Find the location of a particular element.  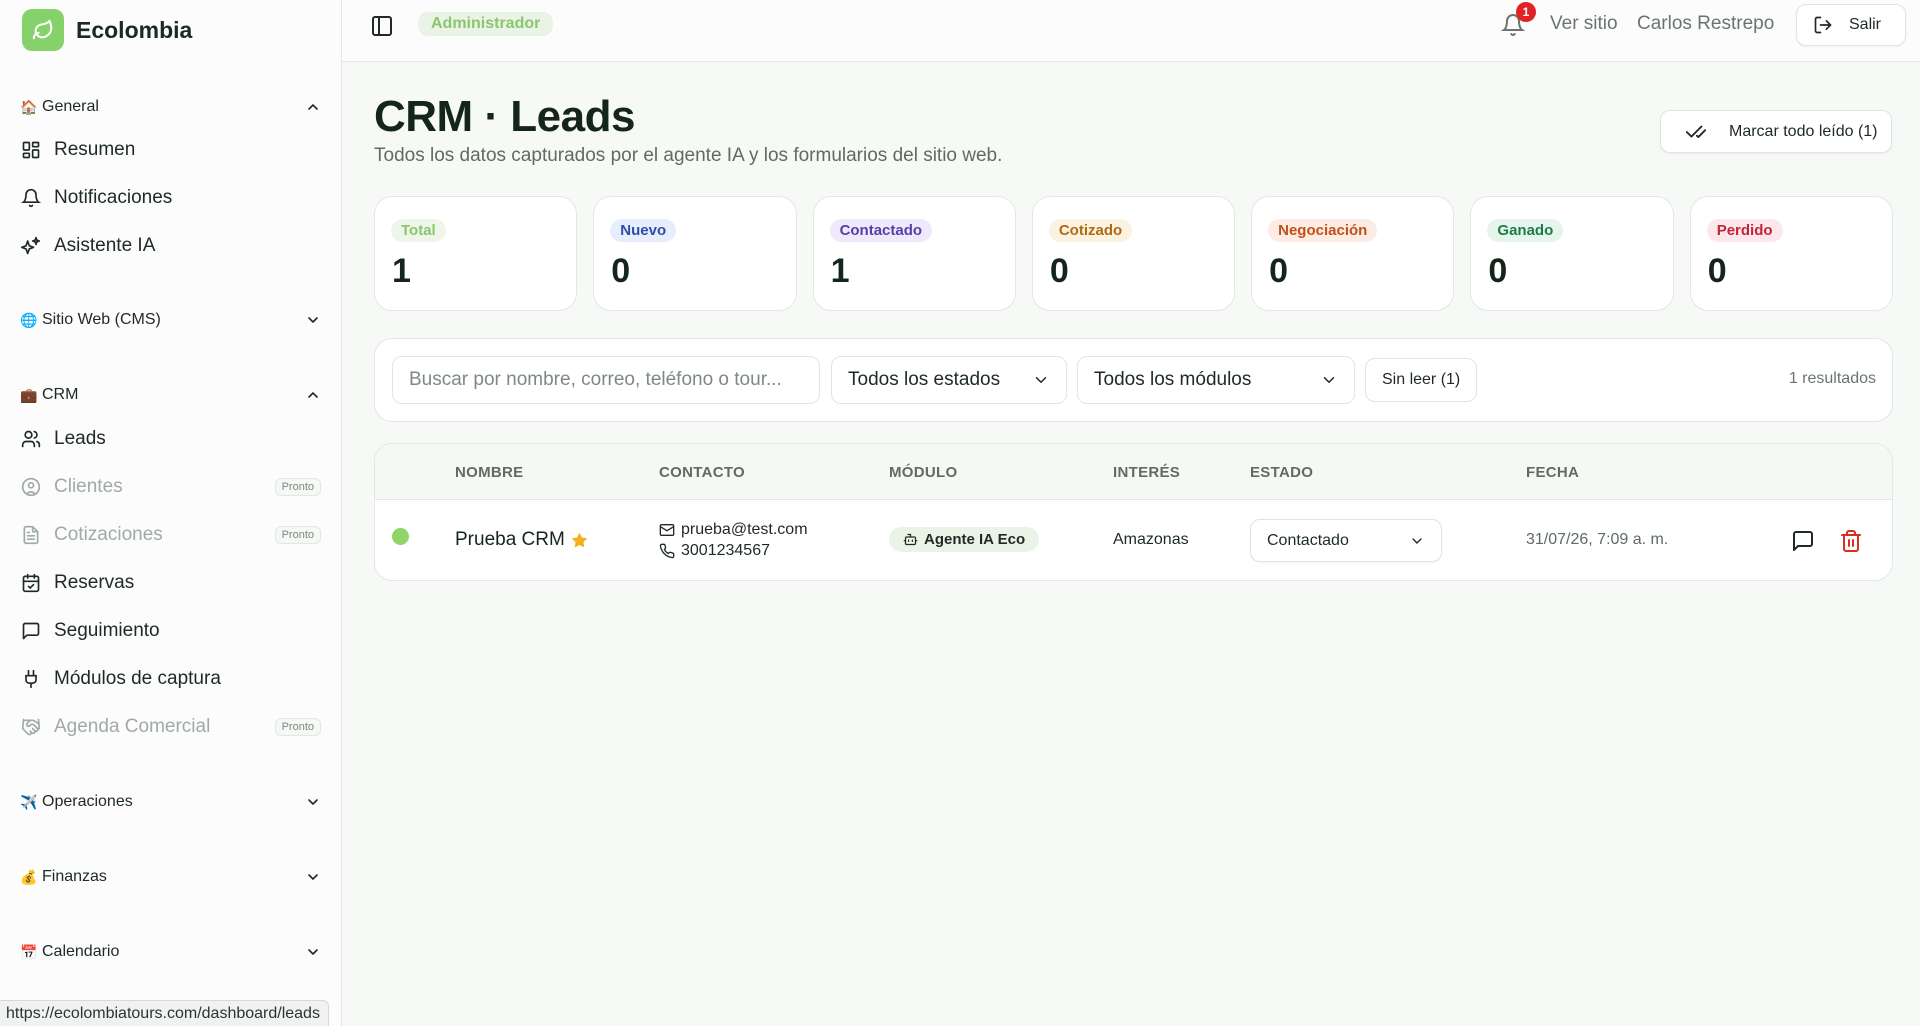

stat-label: Negociación is located at coordinates (1323, 230).